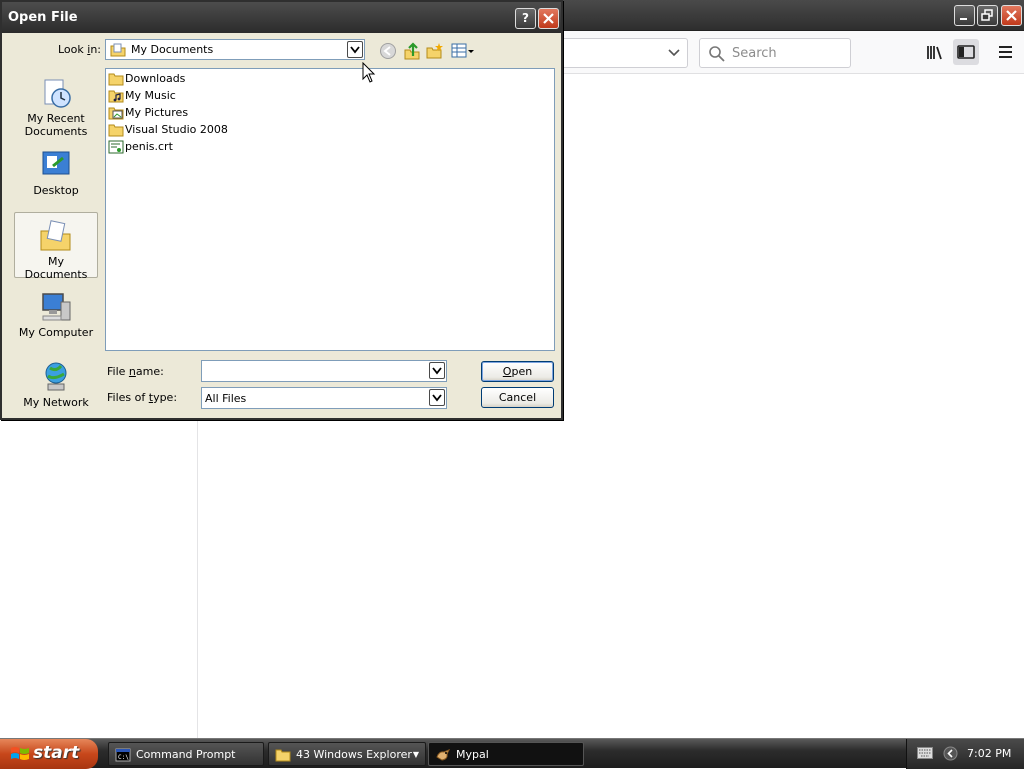 The width and height of the screenshot is (1024, 769). I want to click on windows-logo-icon, so click(20, 753).